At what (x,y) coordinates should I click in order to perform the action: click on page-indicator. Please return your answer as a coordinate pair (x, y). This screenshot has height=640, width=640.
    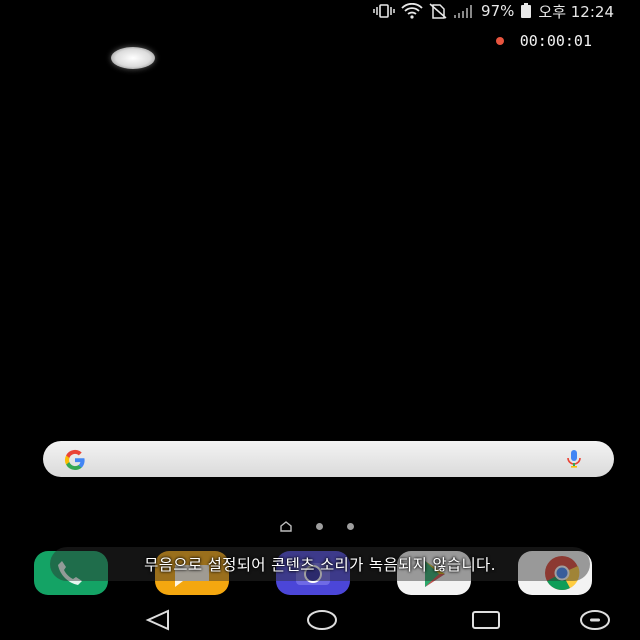
    Looking at the image, I should click on (317, 526).